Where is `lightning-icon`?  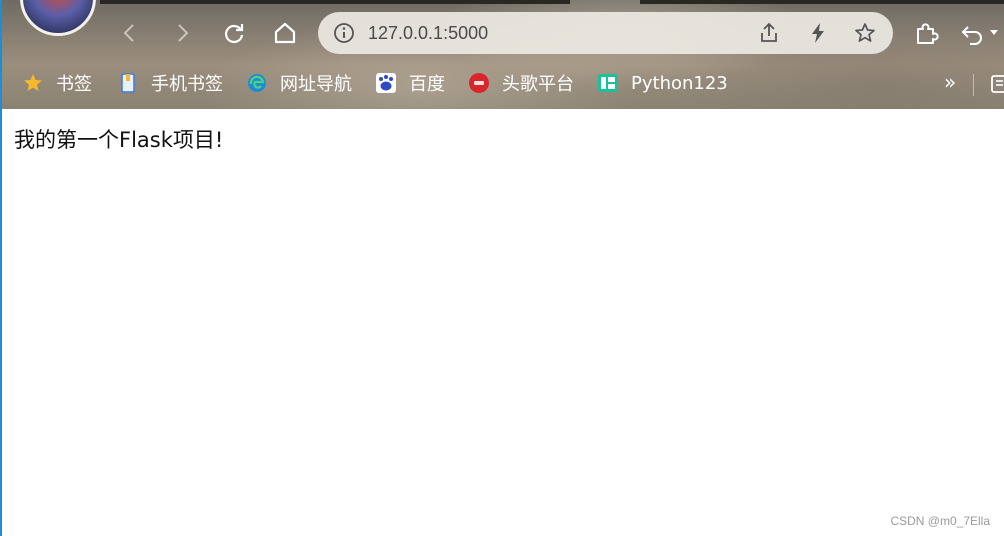
lightning-icon is located at coordinates (818, 33).